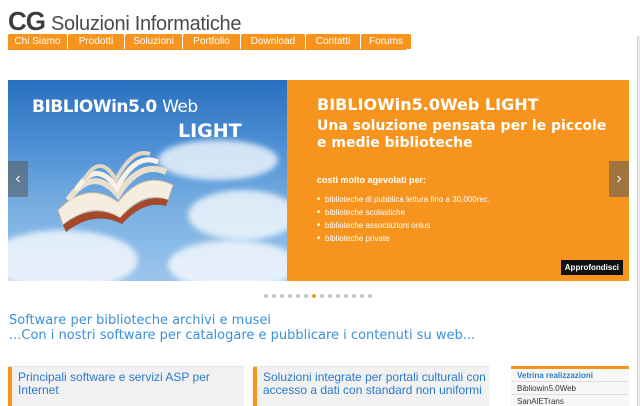 The height and width of the screenshot is (406, 640). Describe the element at coordinates (619, 179) in the screenshot. I see `slider-next-icon: ›` at that location.